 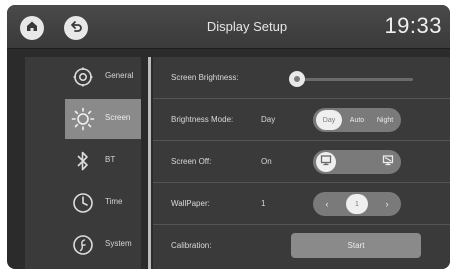 I want to click on clock-icon, so click(x=83, y=203).